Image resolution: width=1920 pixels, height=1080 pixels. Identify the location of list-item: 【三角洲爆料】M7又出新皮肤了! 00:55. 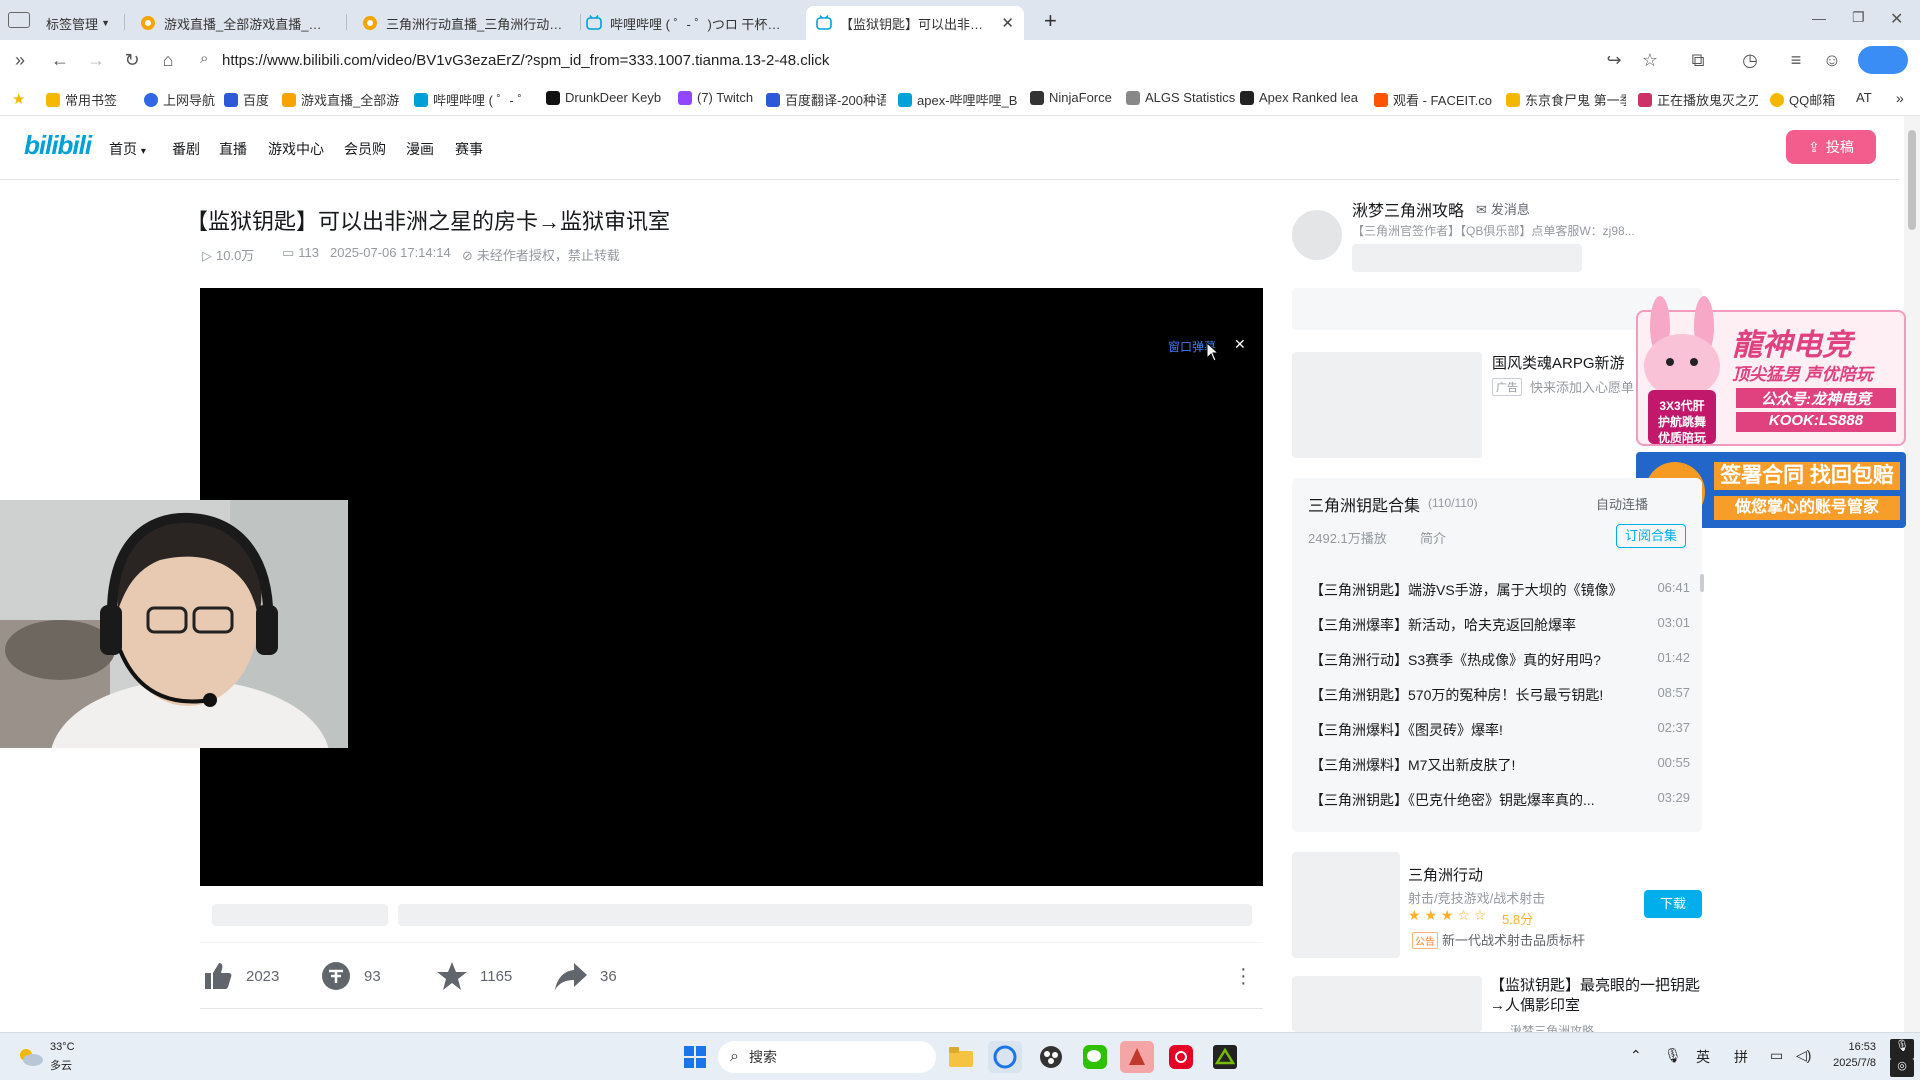
(1500, 765).